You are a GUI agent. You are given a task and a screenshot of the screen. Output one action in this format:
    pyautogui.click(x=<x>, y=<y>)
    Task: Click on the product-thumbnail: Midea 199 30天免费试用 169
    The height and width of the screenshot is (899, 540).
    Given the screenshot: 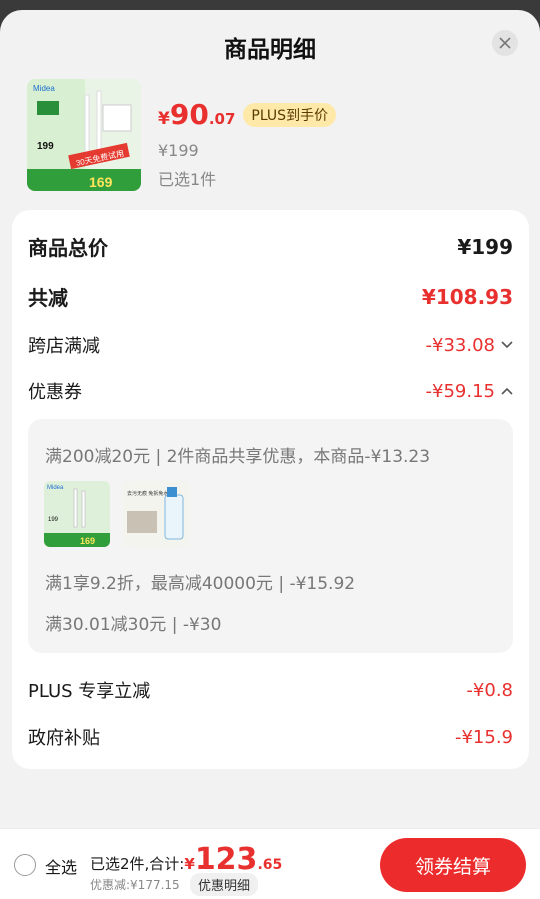 What is the action you would take?
    pyautogui.click(x=84, y=135)
    